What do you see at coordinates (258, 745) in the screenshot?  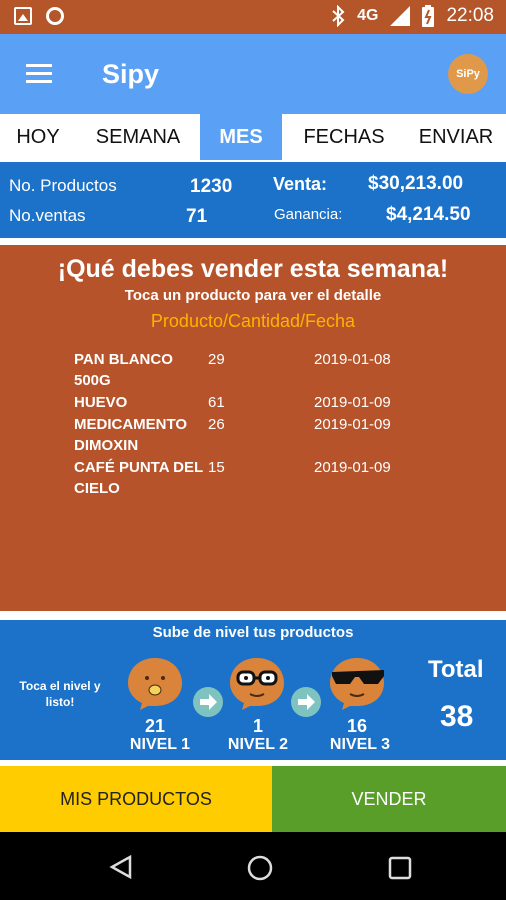 I see `level-2-label: NIVEL 2` at bounding box center [258, 745].